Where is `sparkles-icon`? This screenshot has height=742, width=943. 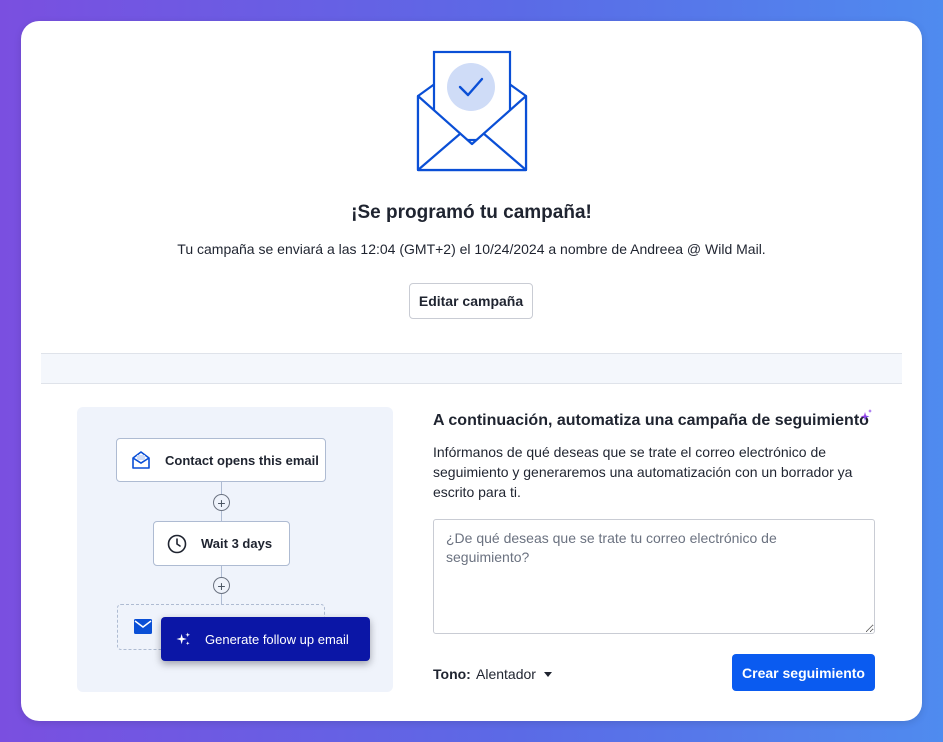
sparkles-icon is located at coordinates (183, 638).